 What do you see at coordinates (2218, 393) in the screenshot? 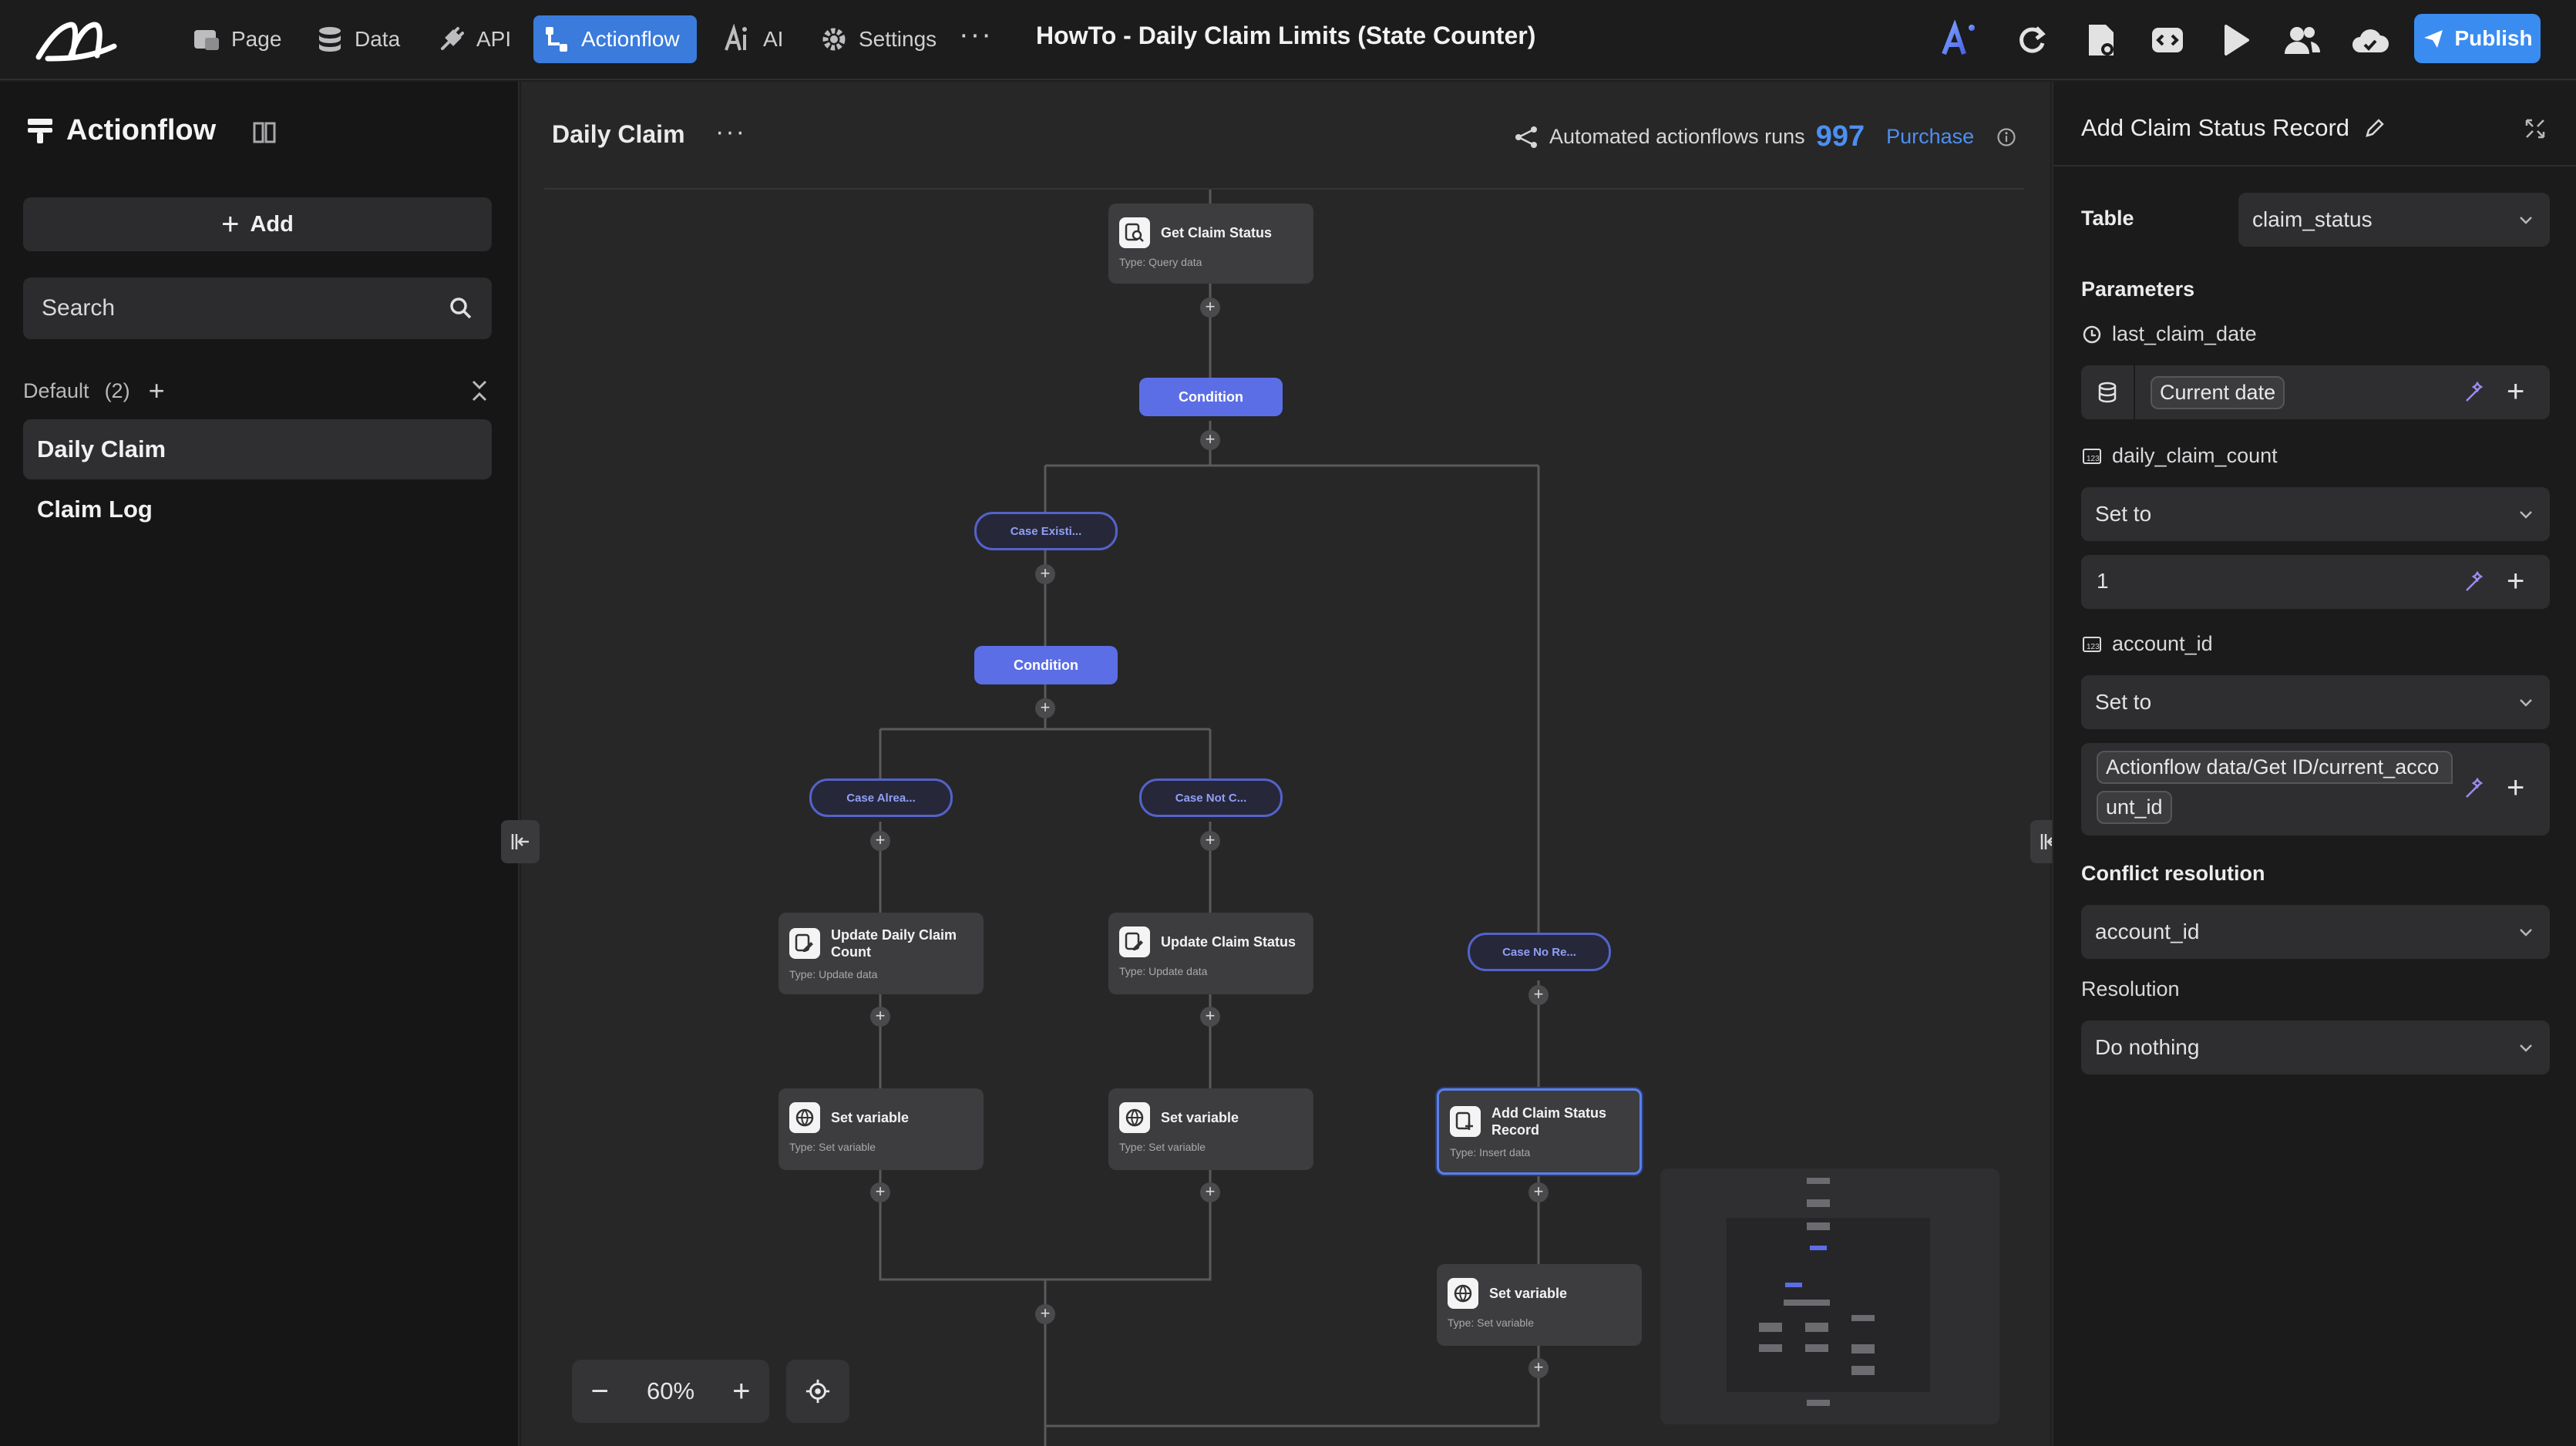
I see `current-date-chip: Current date` at bounding box center [2218, 393].